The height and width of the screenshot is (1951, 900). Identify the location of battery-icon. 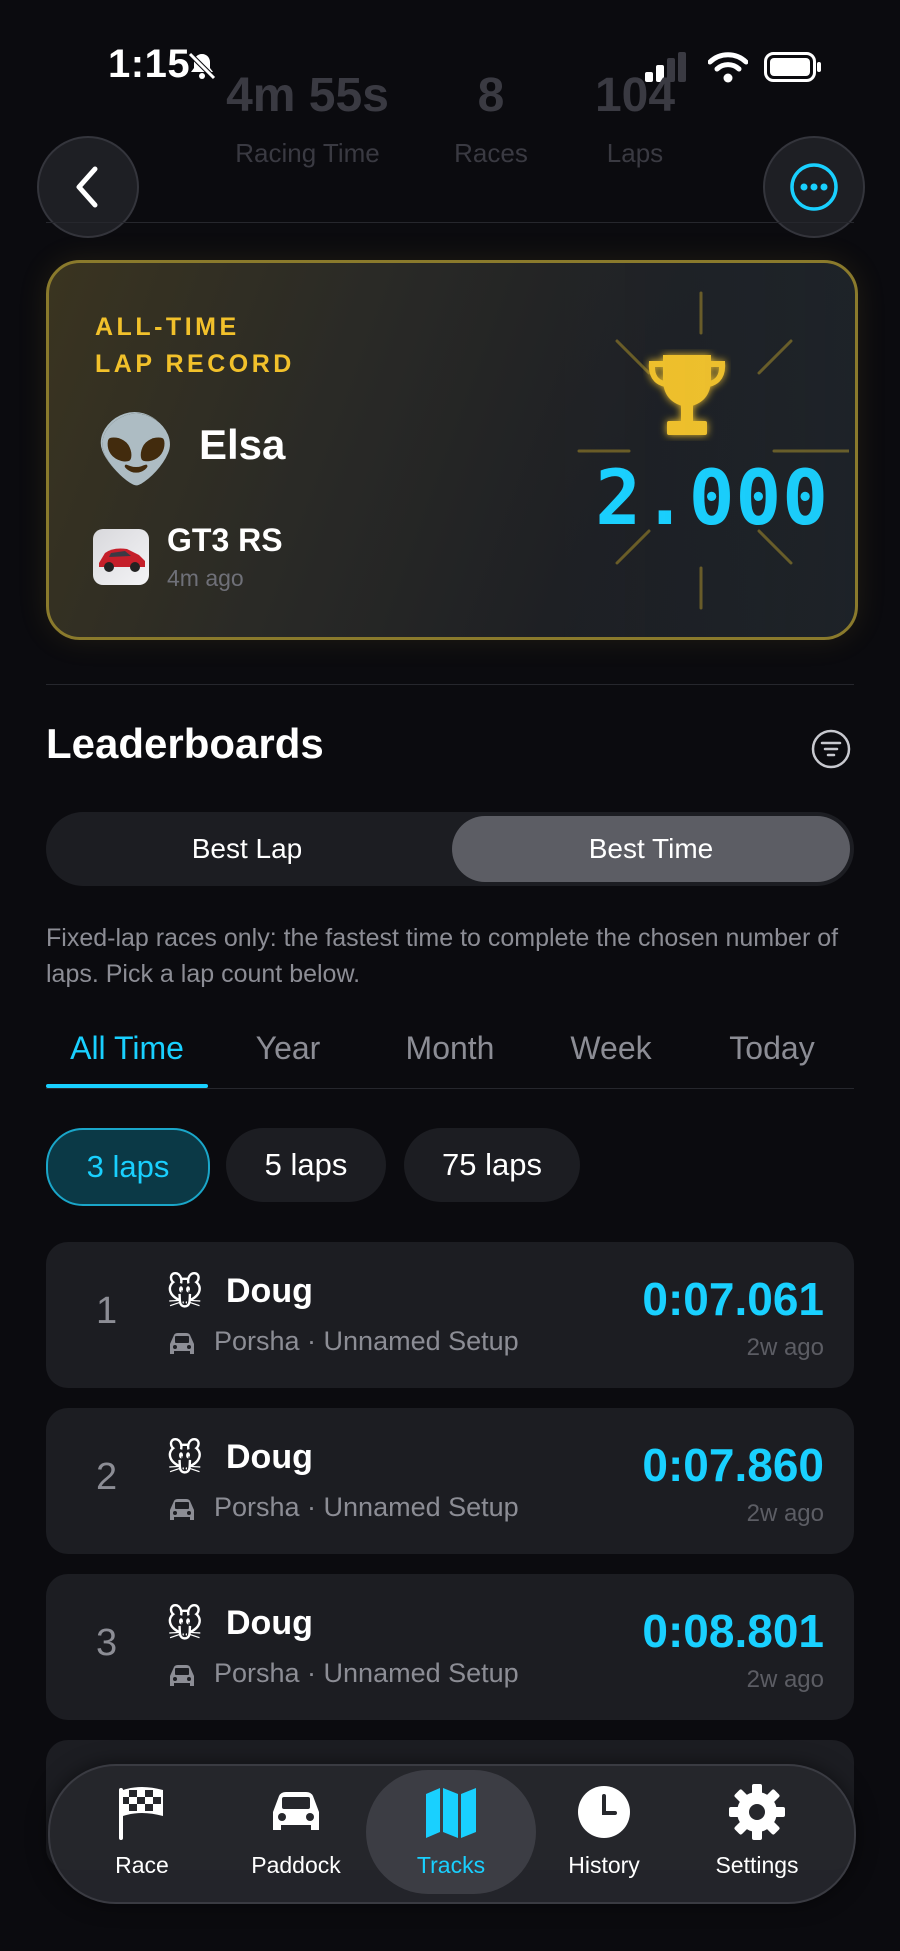
(792, 67).